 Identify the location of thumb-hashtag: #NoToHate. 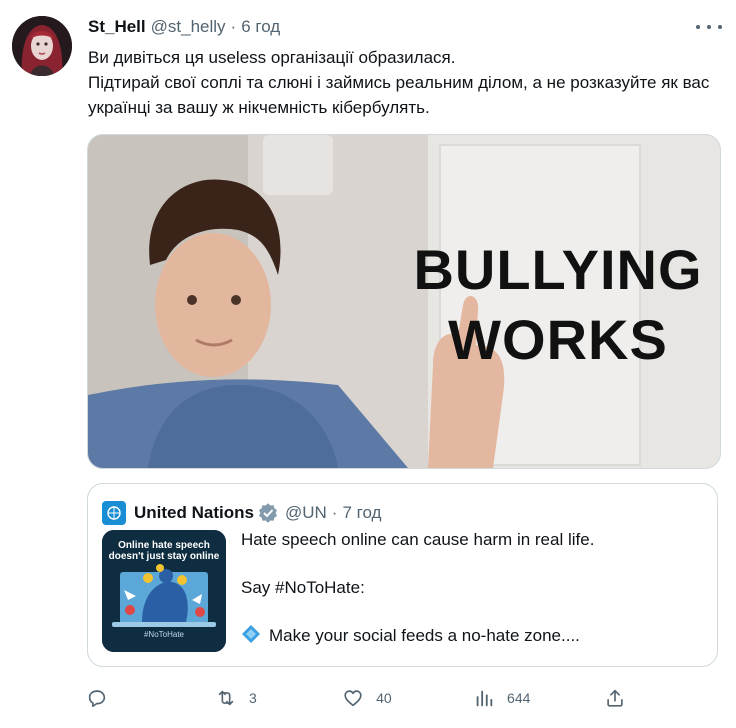
(164, 634).